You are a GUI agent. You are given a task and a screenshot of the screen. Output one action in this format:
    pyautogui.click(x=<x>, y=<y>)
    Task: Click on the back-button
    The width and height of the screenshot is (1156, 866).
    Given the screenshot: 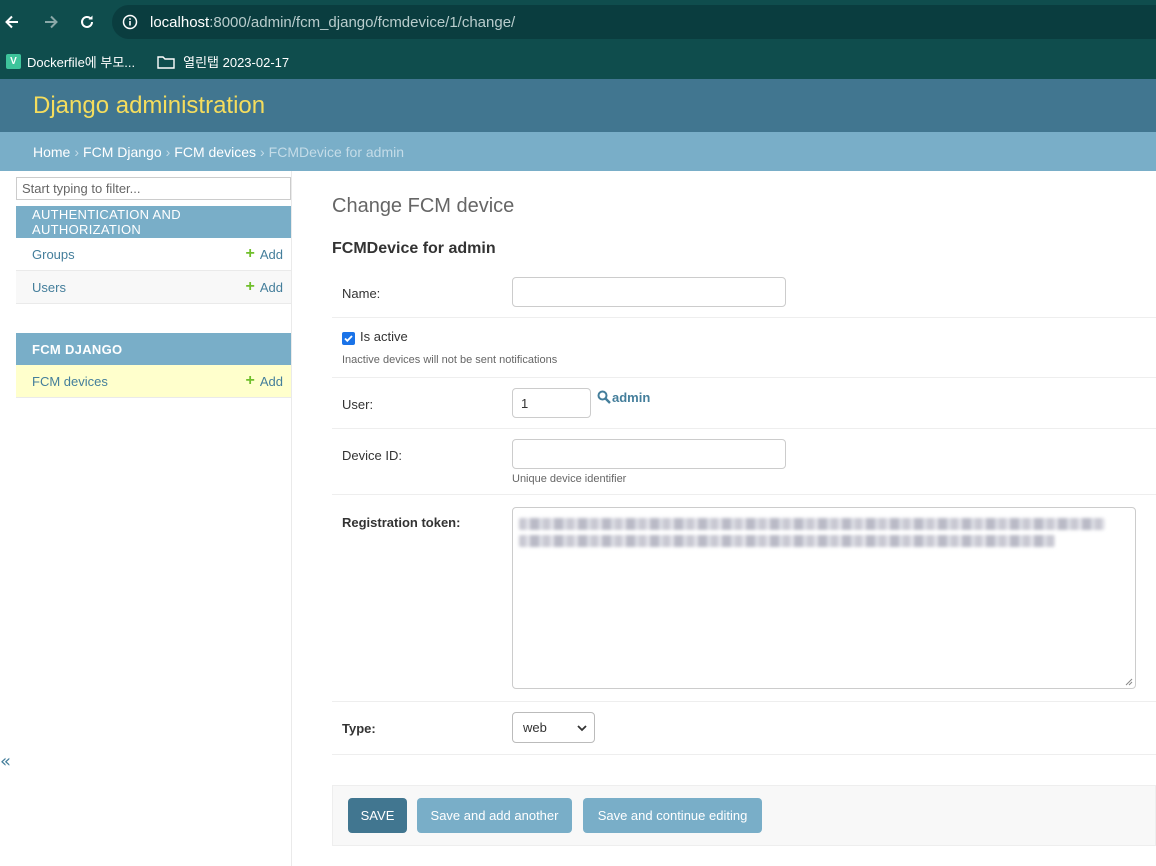 What is the action you would take?
    pyautogui.click(x=15, y=22)
    